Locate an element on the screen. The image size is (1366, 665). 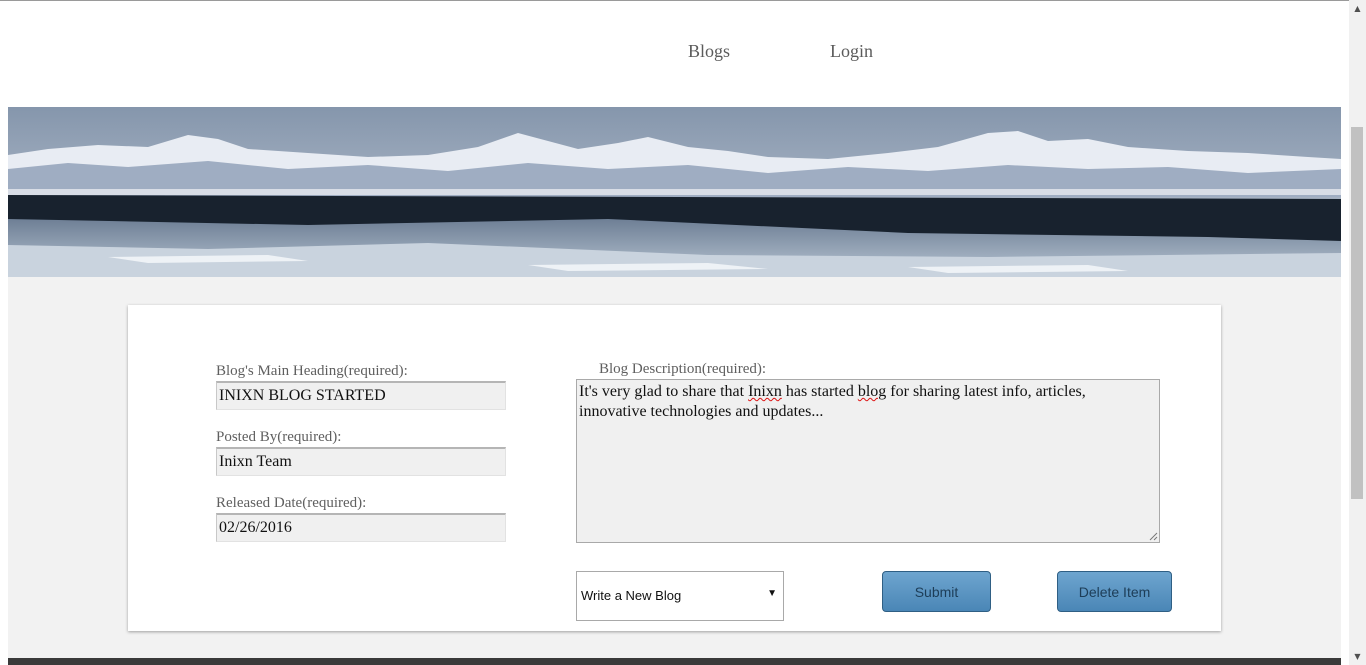
nav-login-link: Login is located at coordinates (851, 51).